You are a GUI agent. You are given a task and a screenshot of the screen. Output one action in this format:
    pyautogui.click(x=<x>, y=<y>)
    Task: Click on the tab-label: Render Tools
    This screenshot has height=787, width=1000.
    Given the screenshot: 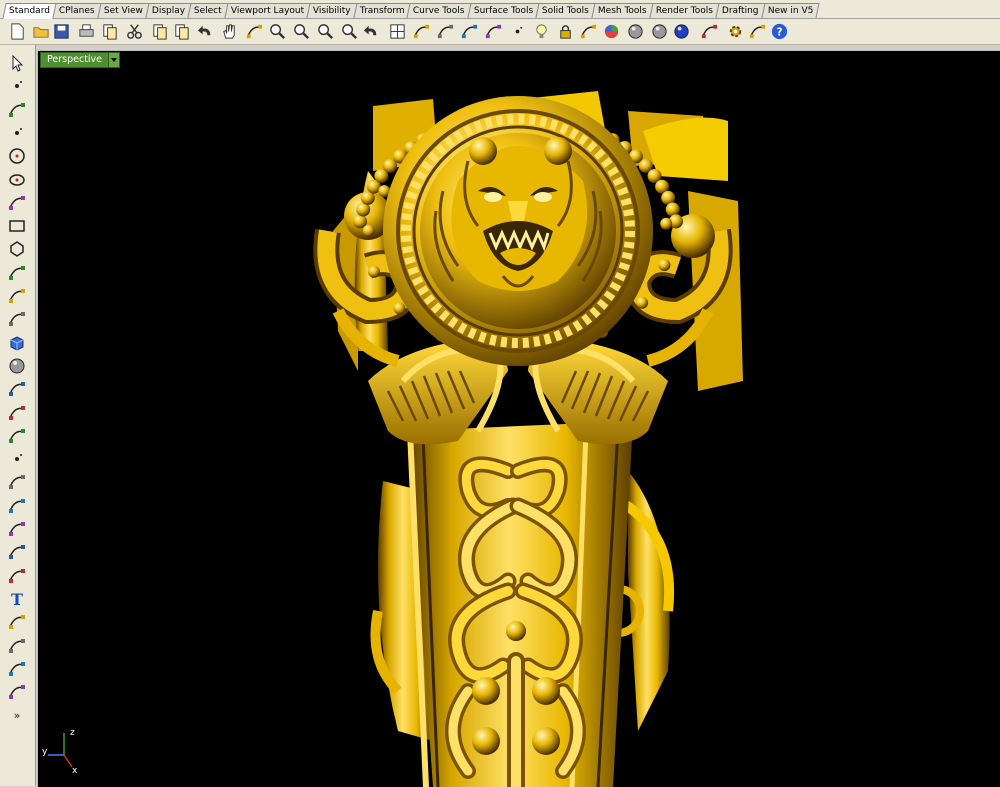 What is the action you would take?
    pyautogui.click(x=684, y=11)
    